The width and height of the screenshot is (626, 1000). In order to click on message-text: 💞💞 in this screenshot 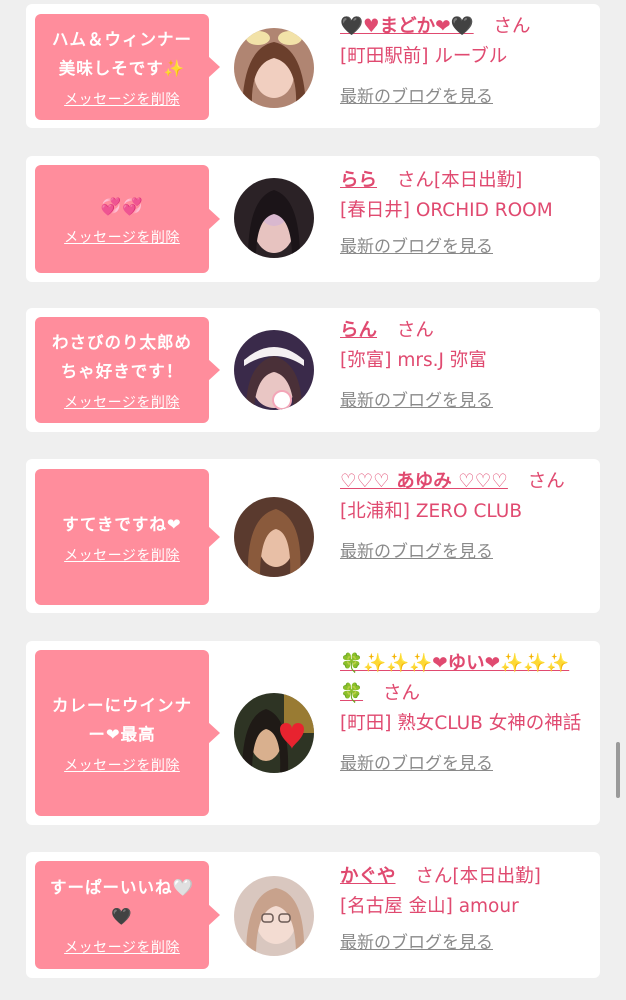, I will do `click(122, 206)`.